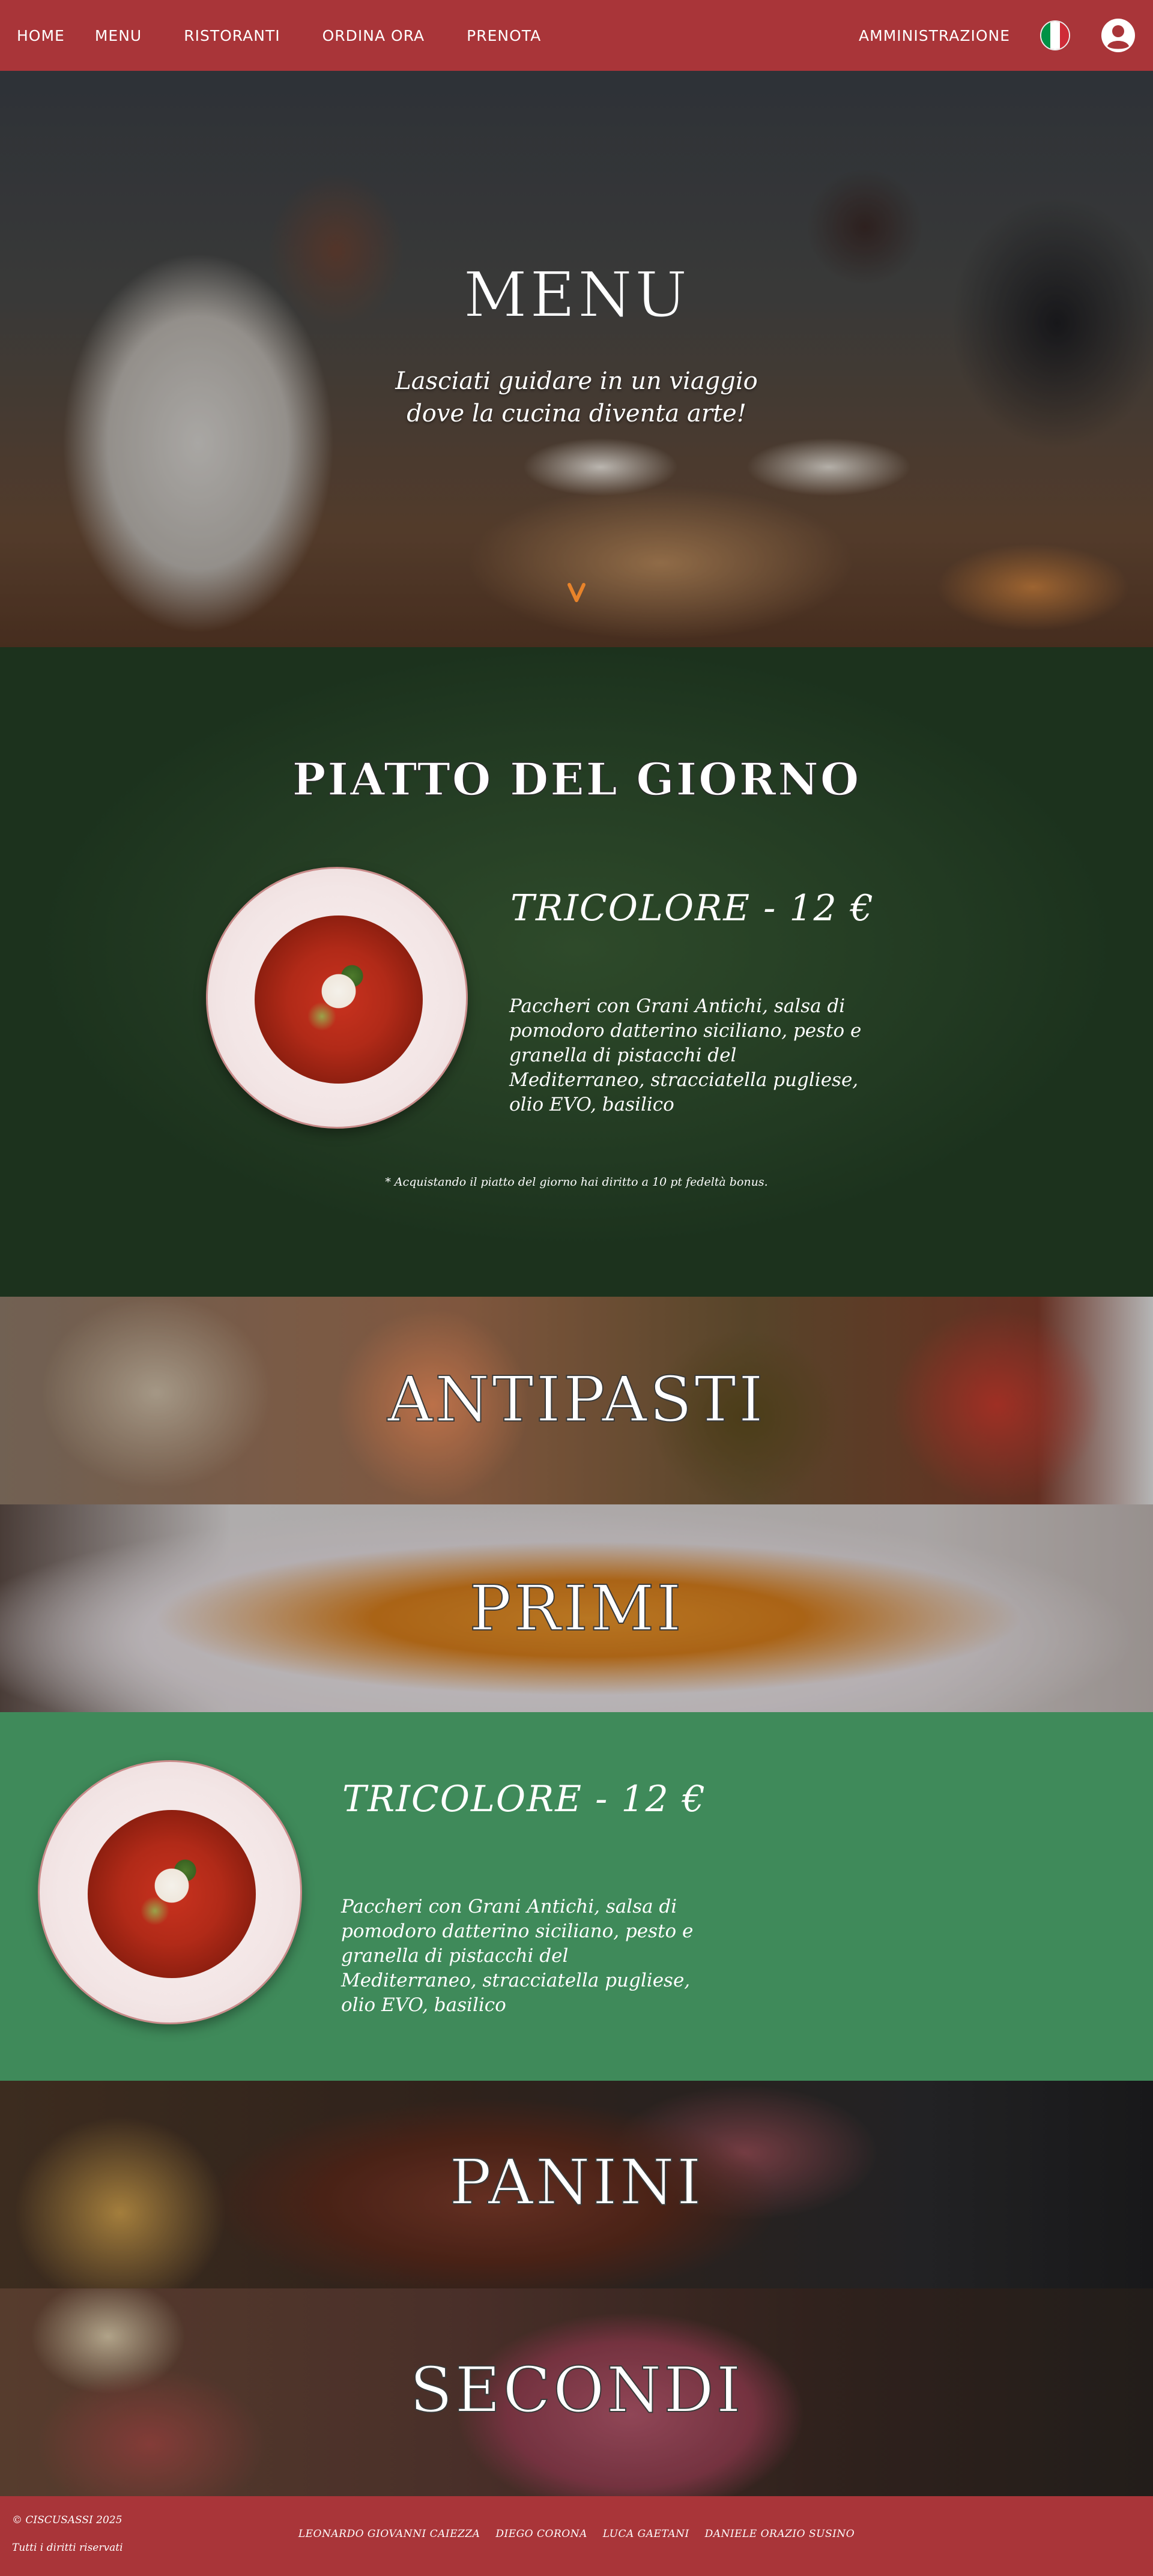 This screenshot has width=1153, height=2576. Describe the element at coordinates (67, 2548) in the screenshot. I see `footer-rights: Tutti i diritti riservati` at that location.